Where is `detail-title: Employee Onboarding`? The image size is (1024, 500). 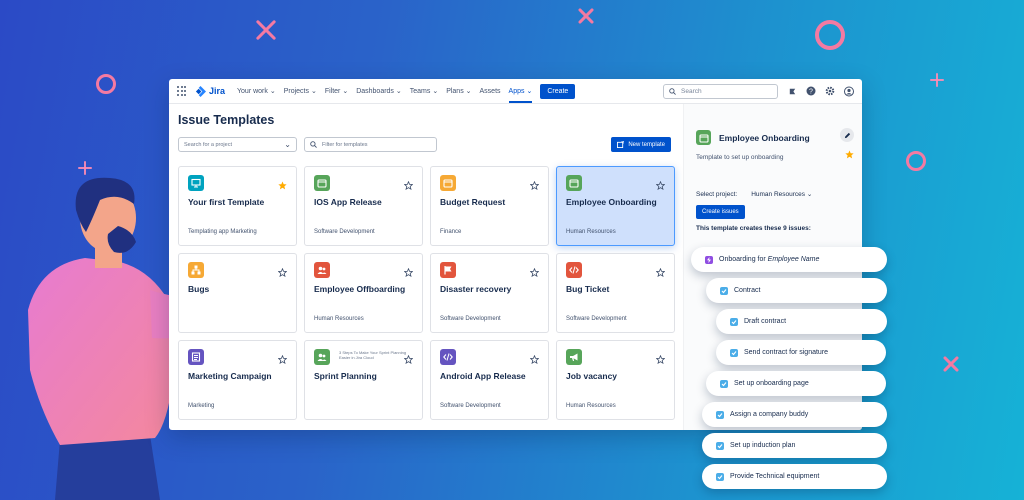
detail-title: Employee Onboarding is located at coordinates (764, 137).